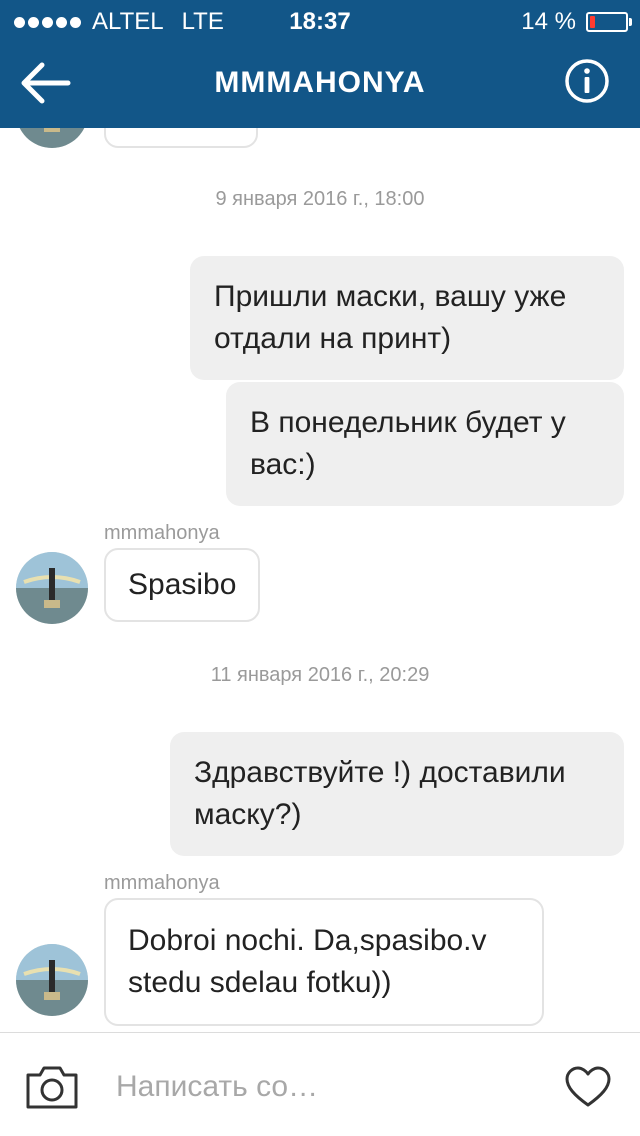 Image resolution: width=640 pixels, height=1136 pixels. I want to click on date-separator: 9 января 2016 г., 18:00, so click(320, 199).